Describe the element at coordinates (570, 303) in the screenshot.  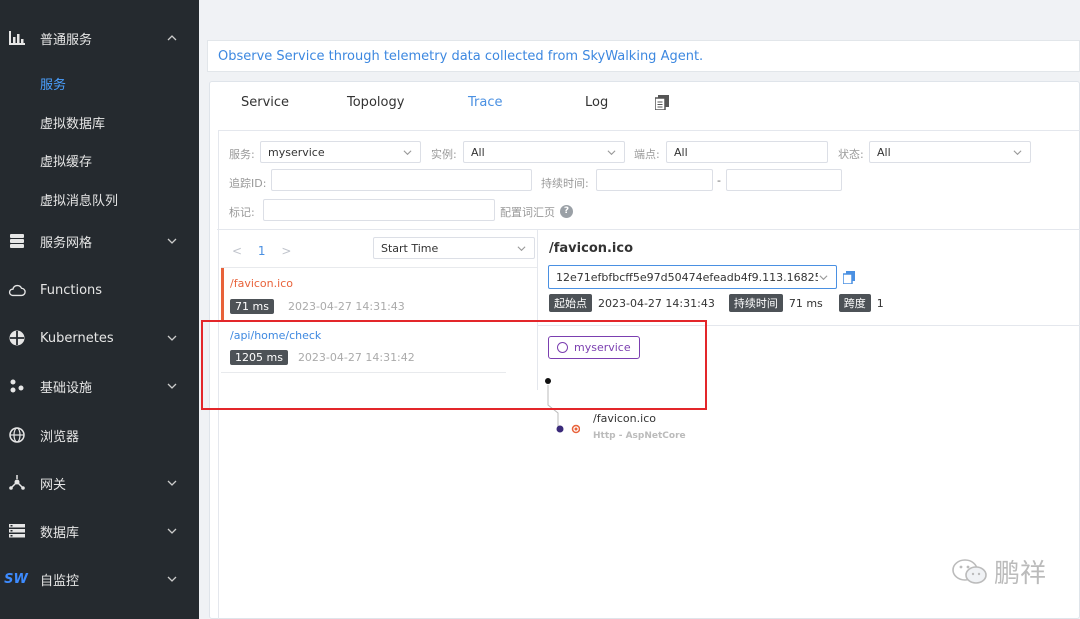
I see `start-time-tag: 起始点` at that location.